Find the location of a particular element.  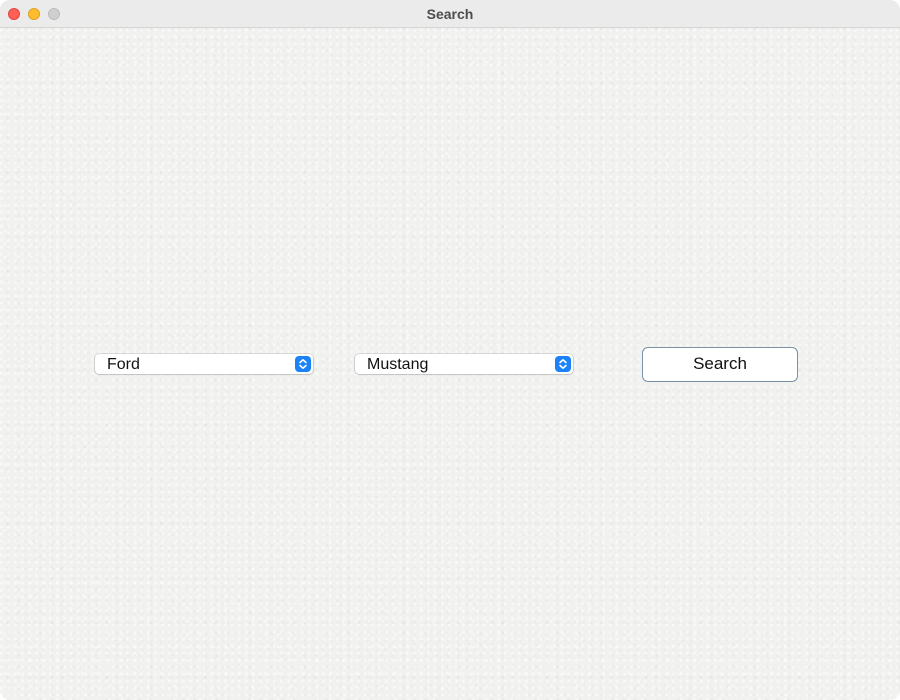

window-title: Search is located at coordinates (450, 14).